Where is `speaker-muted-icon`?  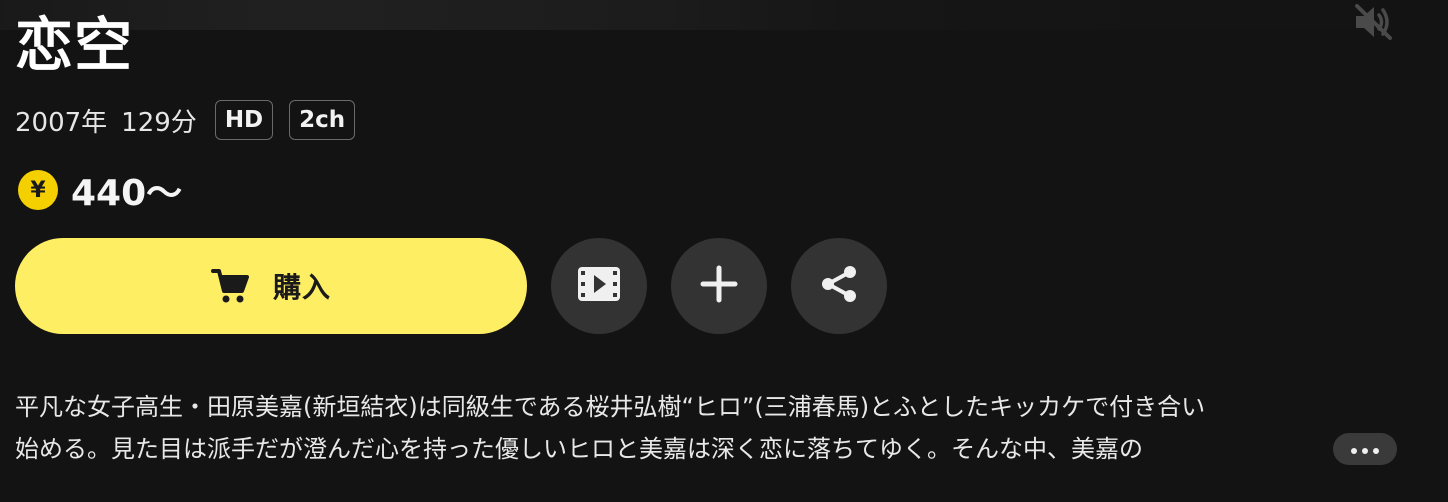 speaker-muted-icon is located at coordinates (1373, 24).